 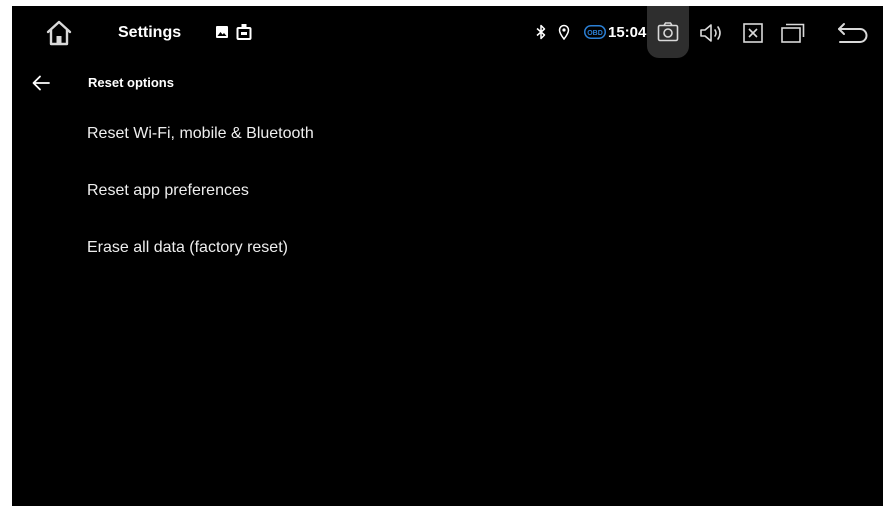 I want to click on obd-icon: OBD, so click(x=595, y=32).